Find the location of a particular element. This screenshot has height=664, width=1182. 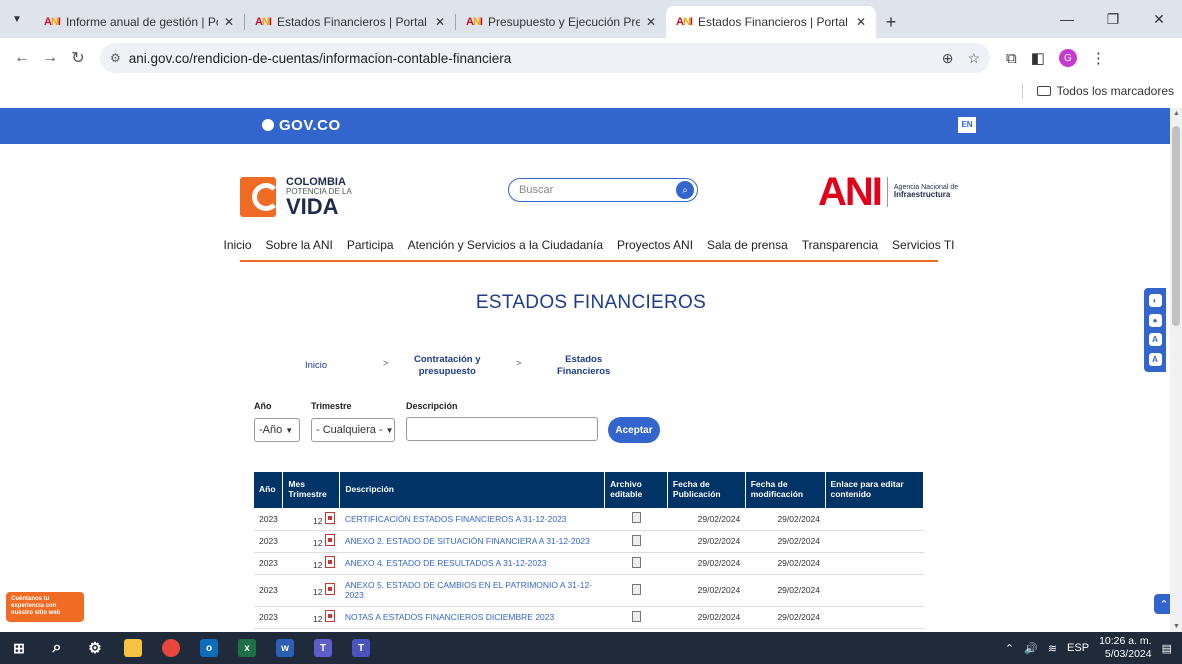

chevron-down-icon: ▼ is located at coordinates (389, 430).